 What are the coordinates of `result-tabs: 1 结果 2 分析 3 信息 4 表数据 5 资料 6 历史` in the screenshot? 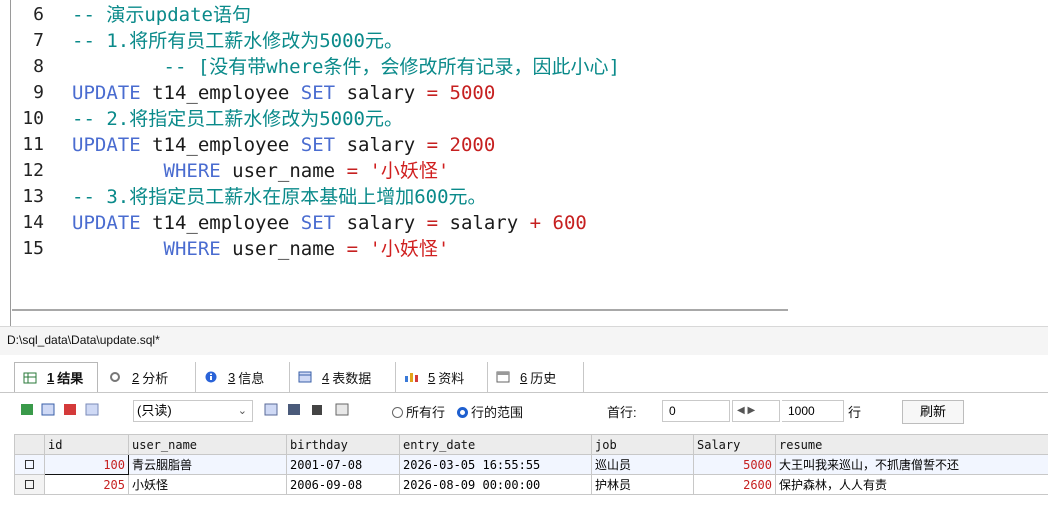 It's located at (524, 376).